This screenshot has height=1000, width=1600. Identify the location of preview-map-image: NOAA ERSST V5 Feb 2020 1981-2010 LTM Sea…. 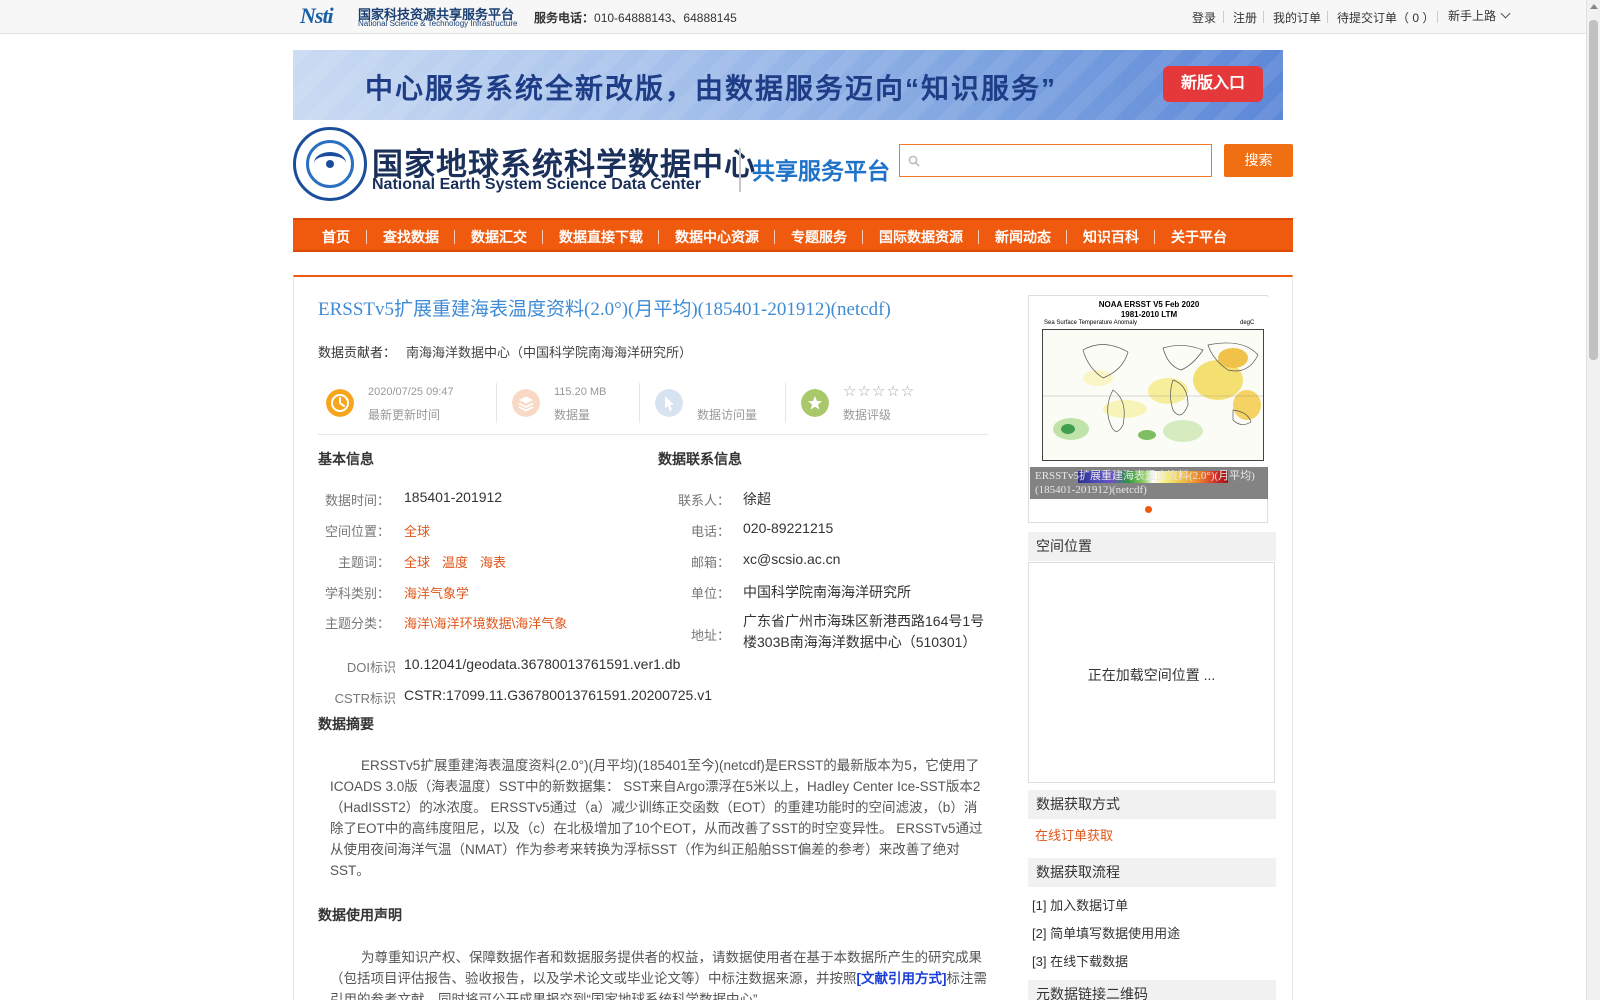
(1149, 382).